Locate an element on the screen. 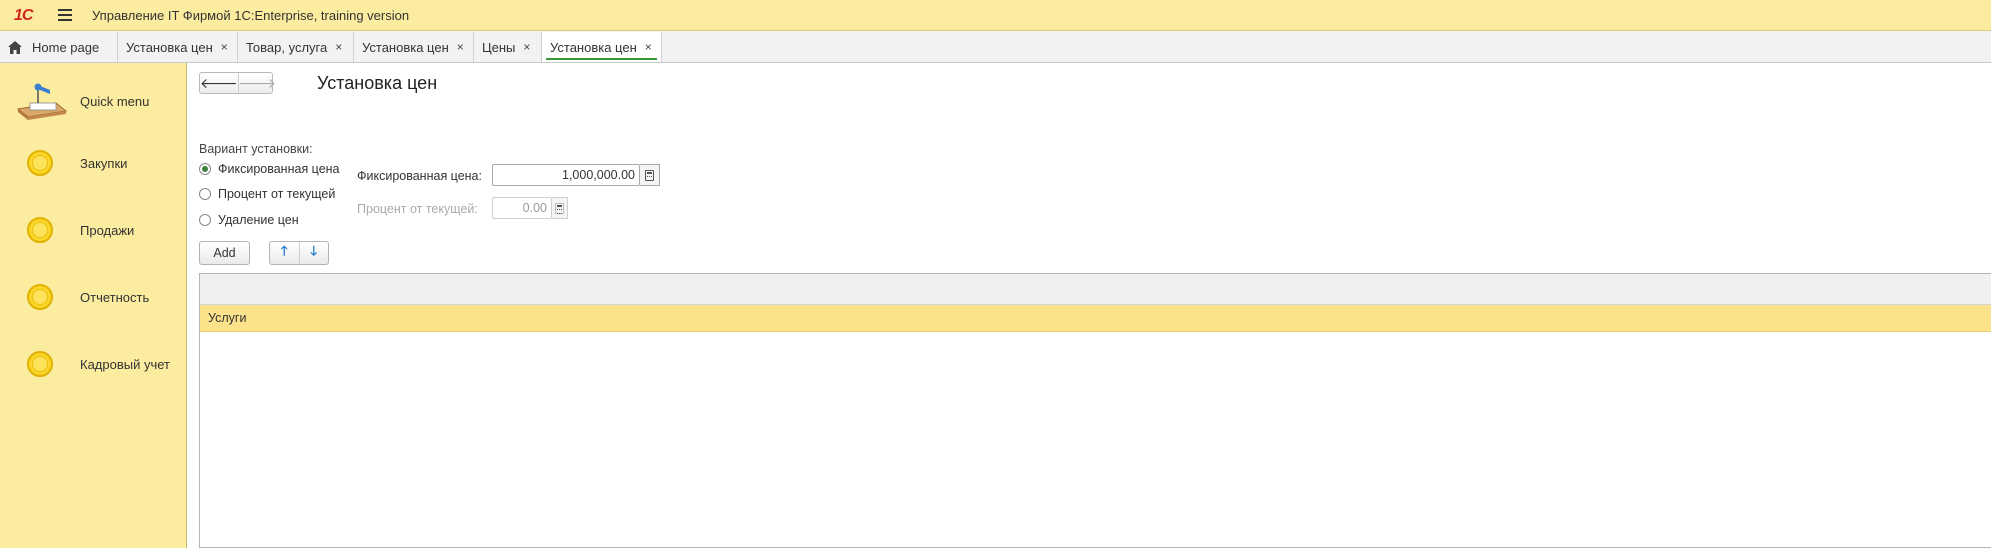 Image resolution: width=1991 pixels, height=548 pixels. page-title: Установка цен is located at coordinates (377, 83).